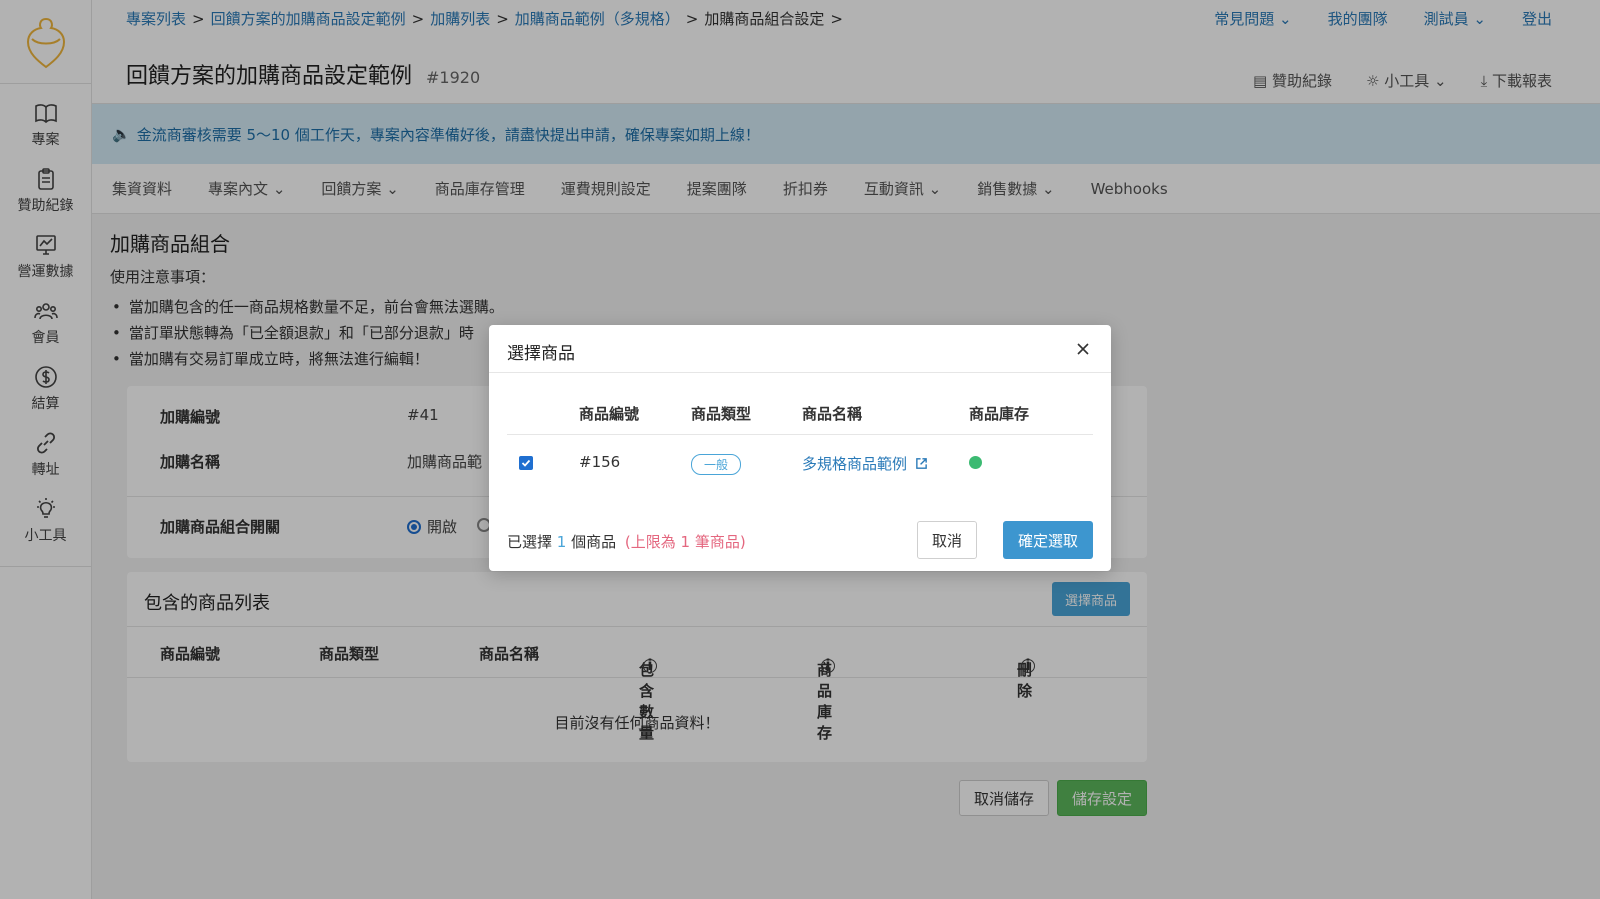 The image size is (1600, 899). What do you see at coordinates (975, 462) in the screenshot?
I see `stock-status-dot` at bounding box center [975, 462].